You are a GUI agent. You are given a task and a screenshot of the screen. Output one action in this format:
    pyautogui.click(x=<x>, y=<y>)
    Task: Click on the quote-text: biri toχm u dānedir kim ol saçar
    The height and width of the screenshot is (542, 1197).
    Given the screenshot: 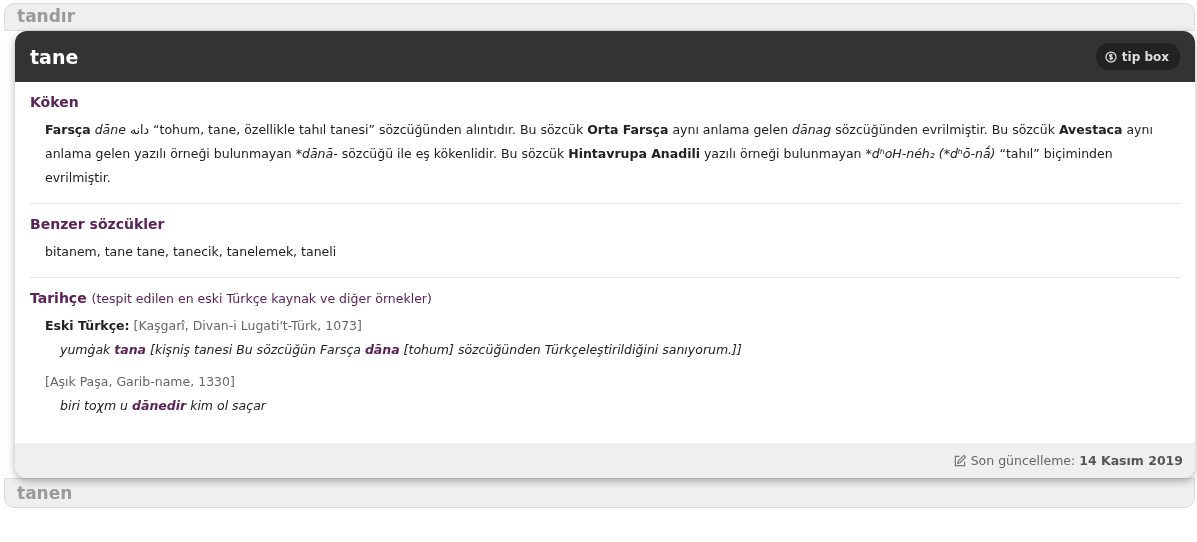 What is the action you would take?
    pyautogui.click(x=164, y=406)
    